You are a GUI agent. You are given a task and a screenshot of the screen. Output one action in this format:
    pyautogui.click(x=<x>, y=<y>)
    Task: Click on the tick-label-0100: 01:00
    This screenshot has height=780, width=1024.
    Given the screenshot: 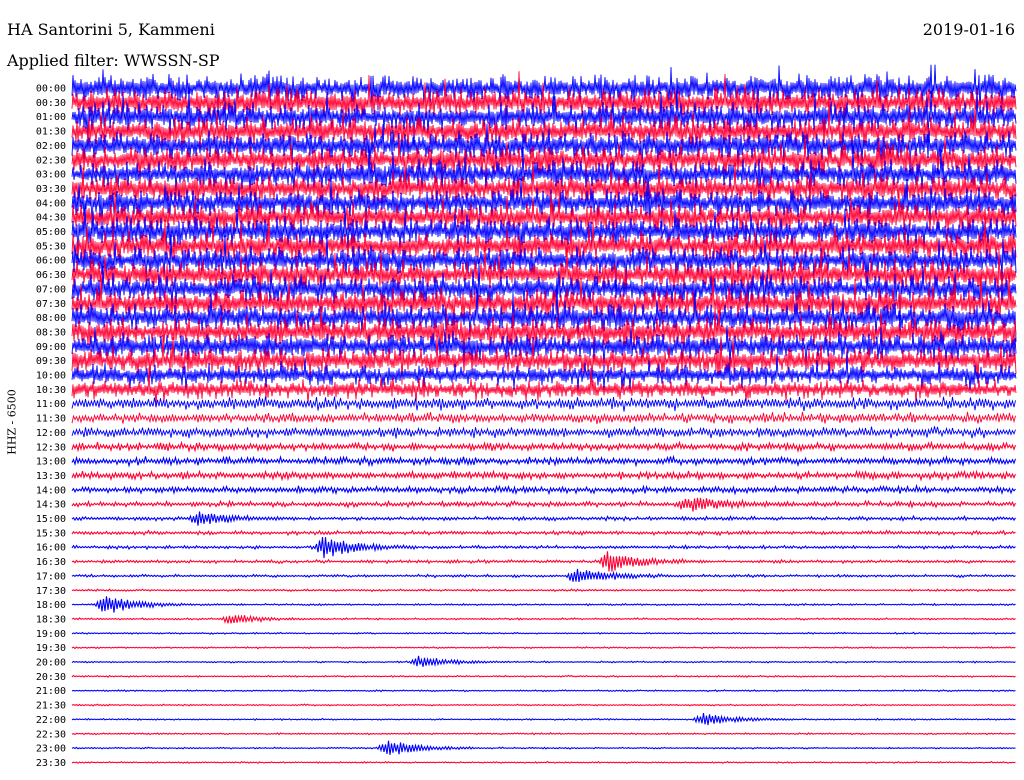 What is the action you would take?
    pyautogui.click(x=51, y=117)
    